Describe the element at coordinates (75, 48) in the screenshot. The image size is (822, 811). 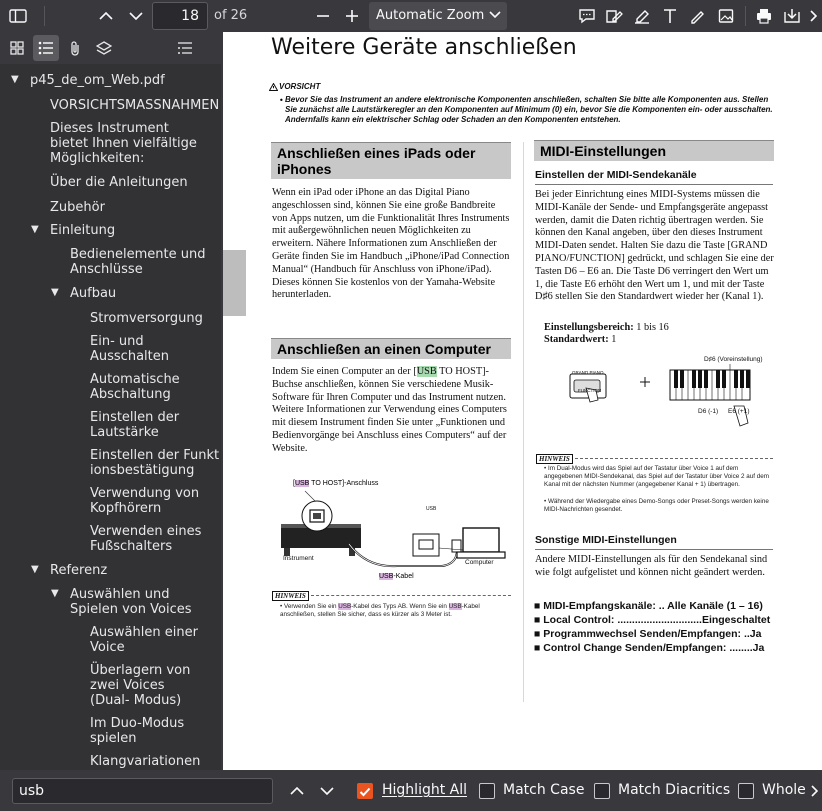
I see `attachments-view-icon` at that location.